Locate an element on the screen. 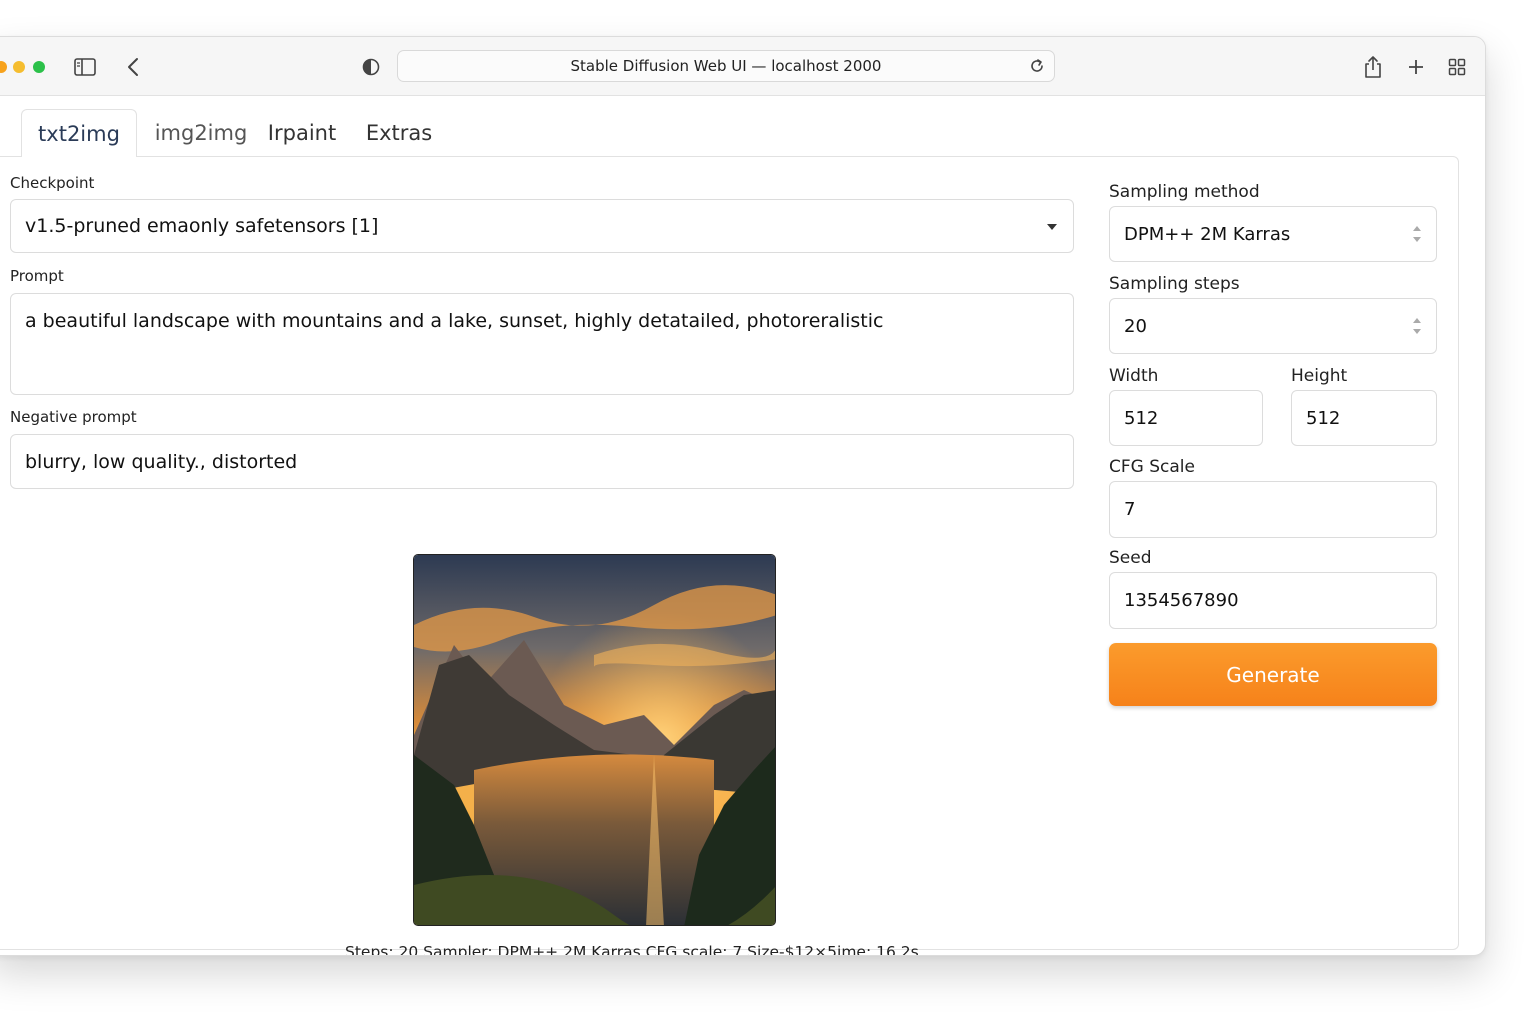  negative-prompt-input: blurry, low quality., distorted is located at coordinates (542, 461).